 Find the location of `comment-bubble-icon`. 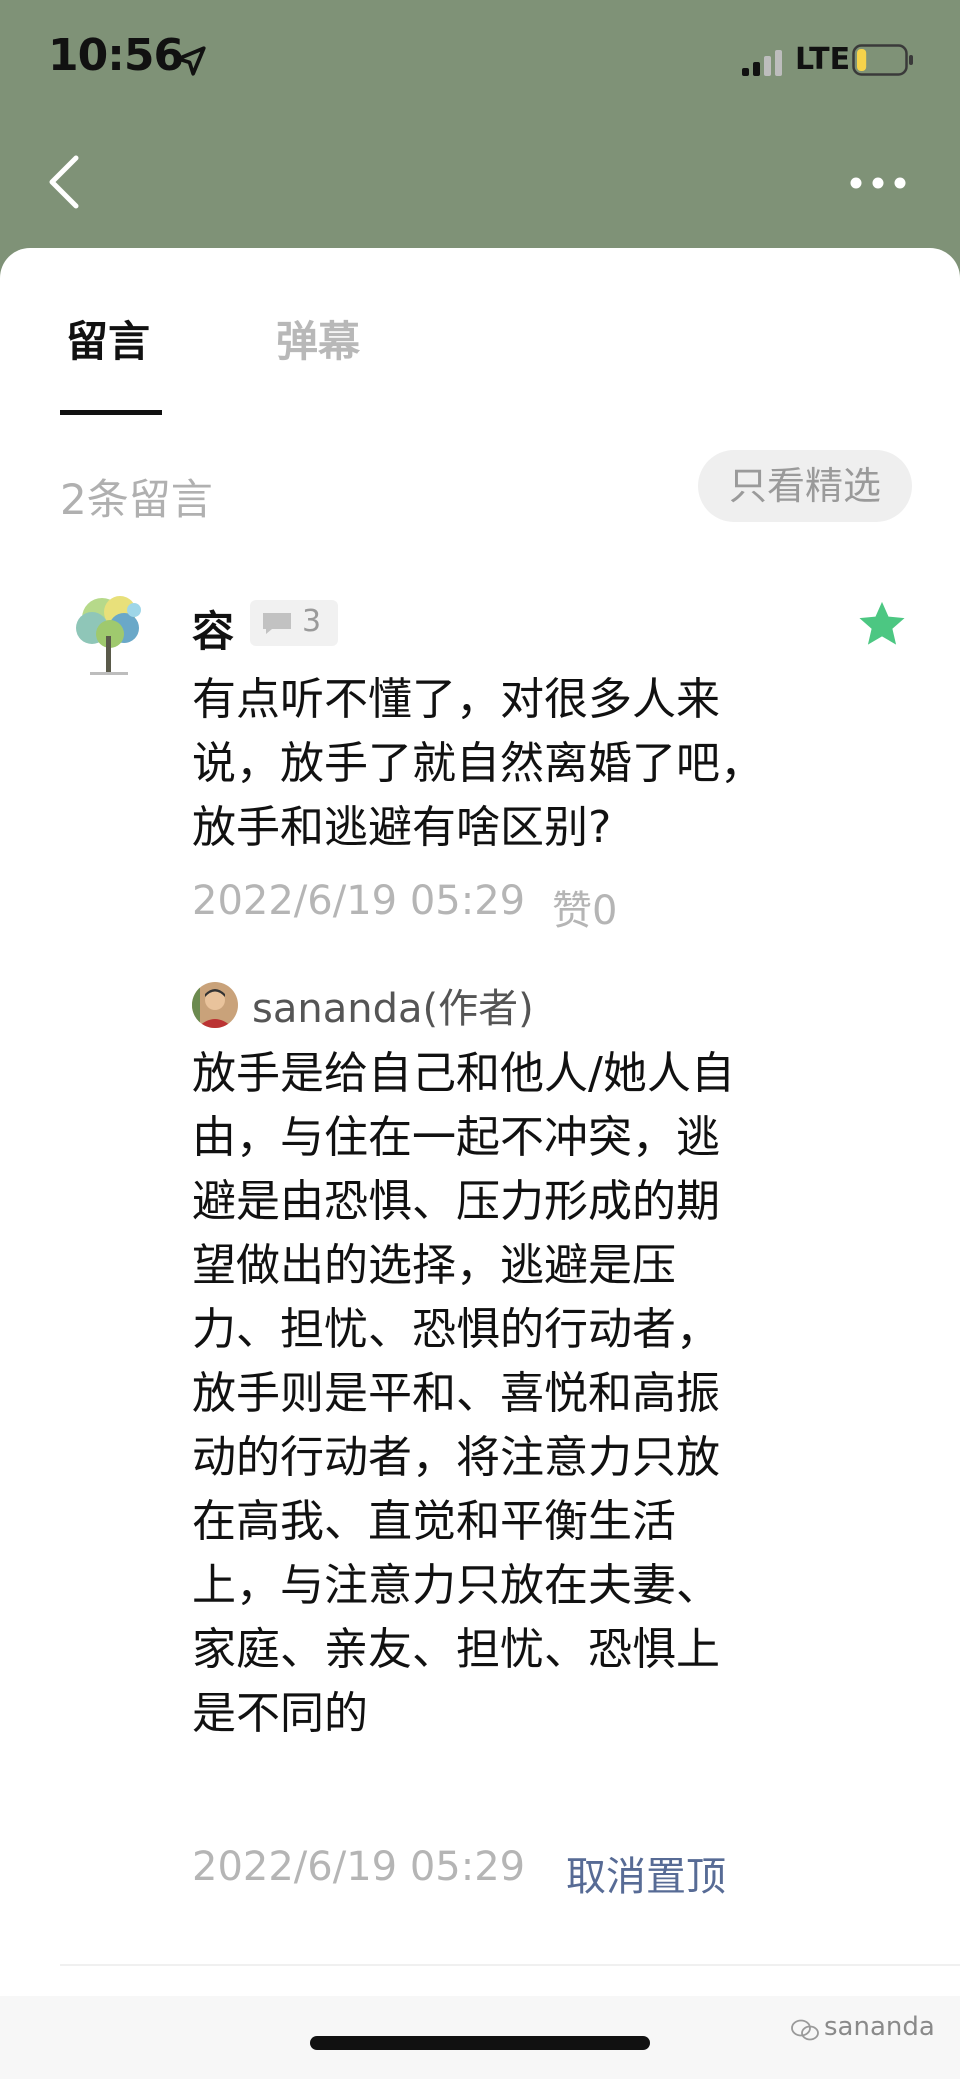

comment-bubble-icon is located at coordinates (277, 623).